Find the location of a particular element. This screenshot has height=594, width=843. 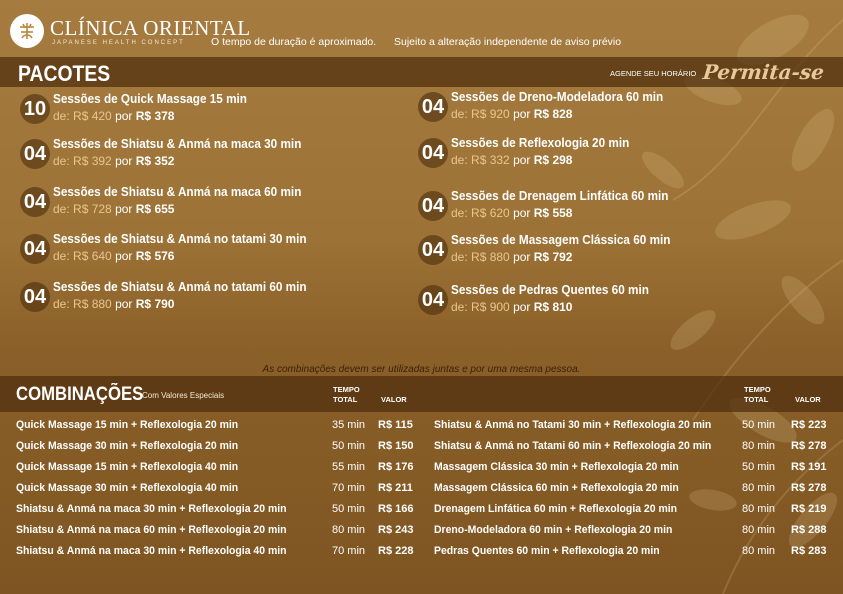

pacotes-title: PACOTES is located at coordinates (64, 73).